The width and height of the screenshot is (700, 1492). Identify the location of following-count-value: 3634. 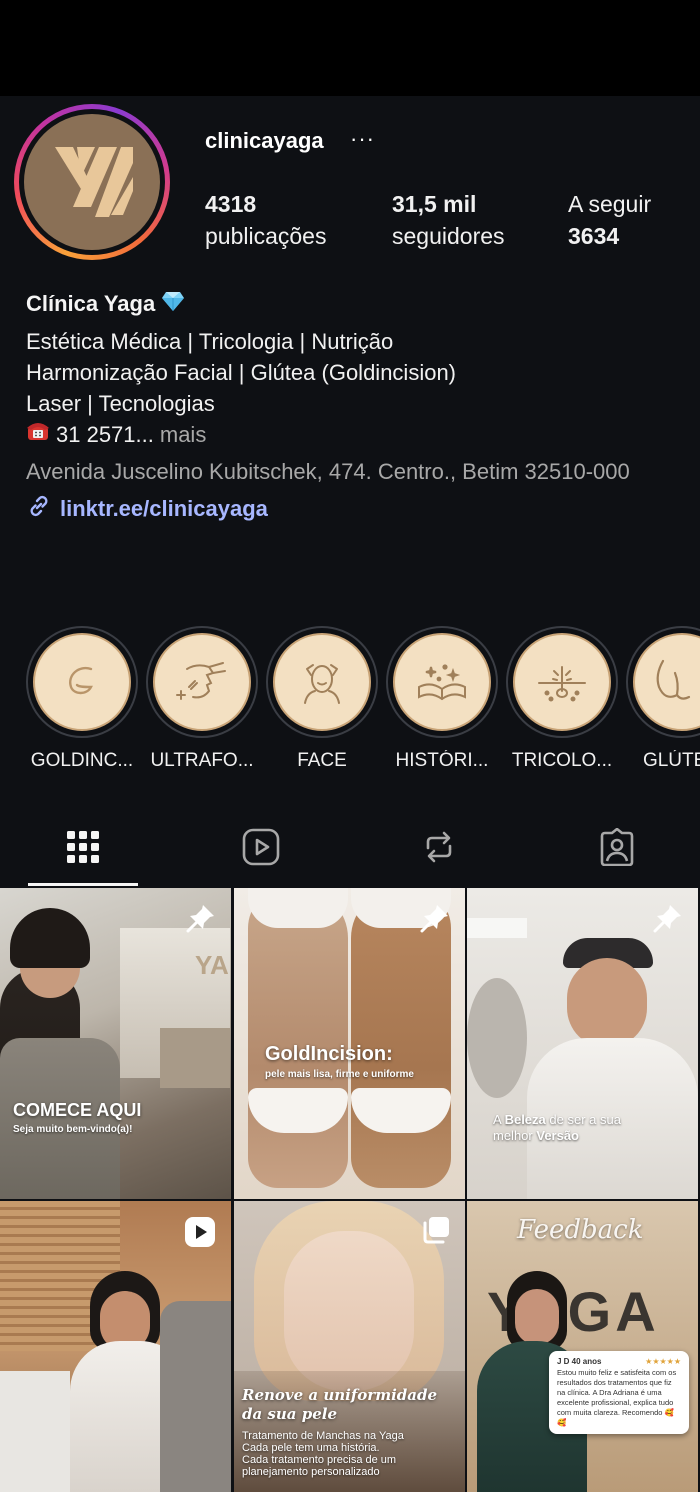
(594, 236).